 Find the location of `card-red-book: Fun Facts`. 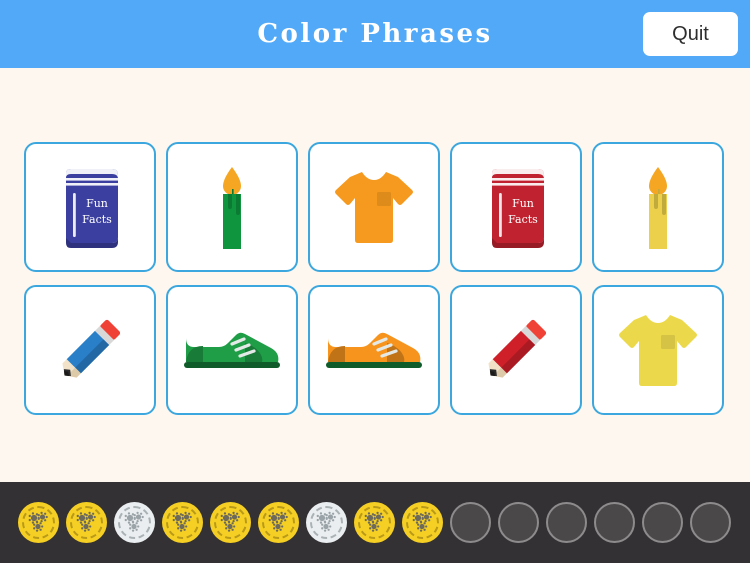

card-red-book: Fun Facts is located at coordinates (516, 207).